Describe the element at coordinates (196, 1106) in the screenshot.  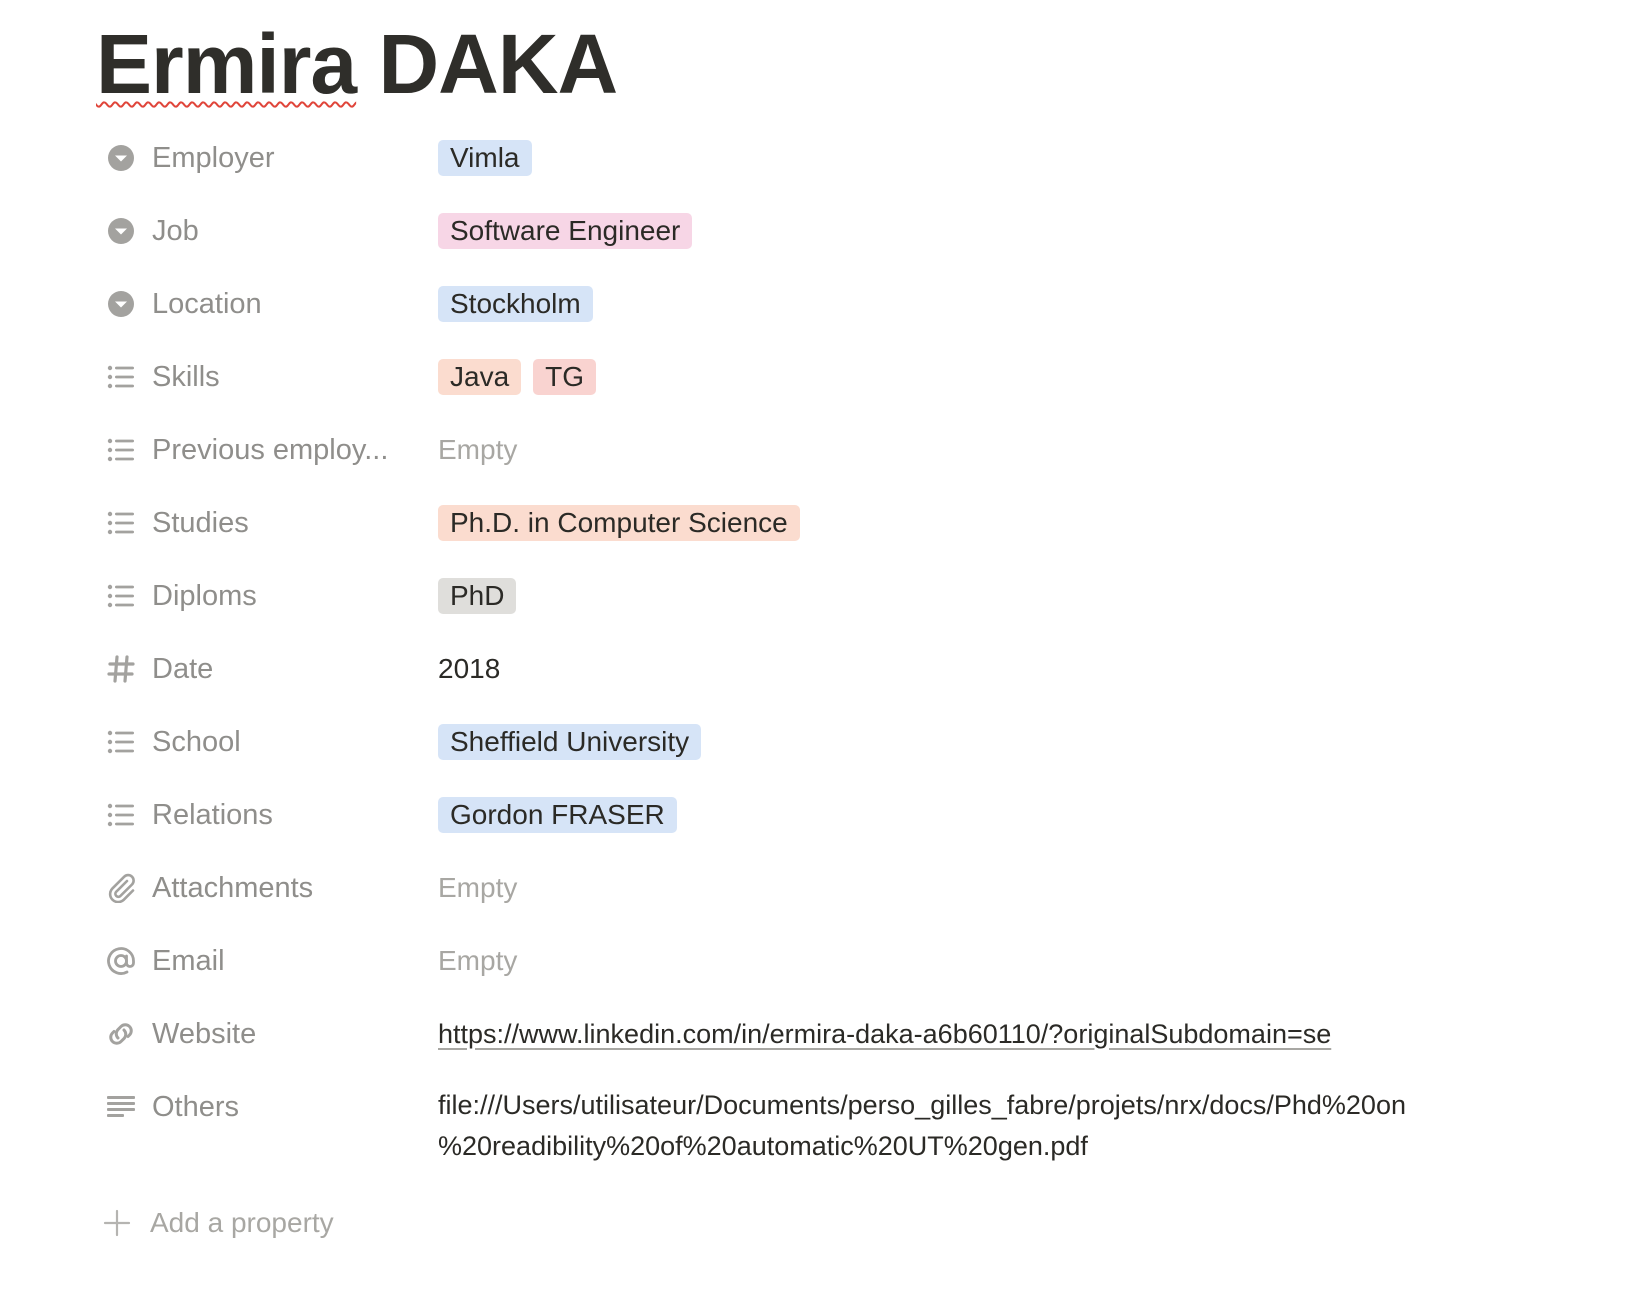
I see `property-label: Others` at that location.